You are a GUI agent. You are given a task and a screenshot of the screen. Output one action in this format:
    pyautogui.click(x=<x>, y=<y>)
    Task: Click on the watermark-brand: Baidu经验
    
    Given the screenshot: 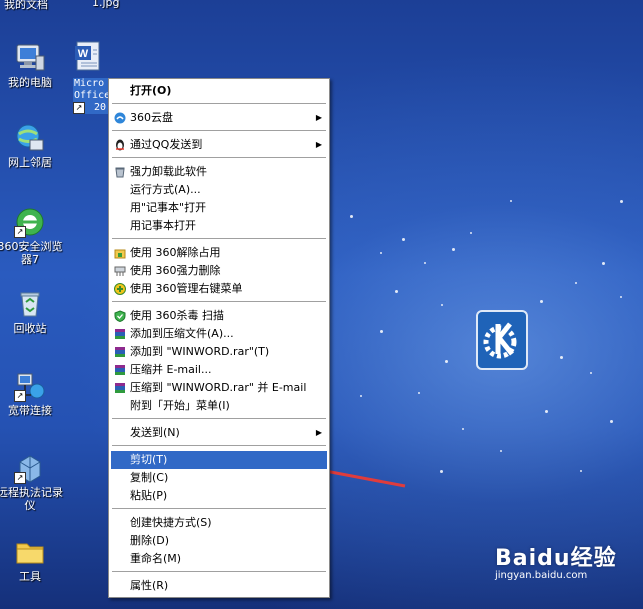 What is the action you would take?
    pyautogui.click(x=556, y=558)
    